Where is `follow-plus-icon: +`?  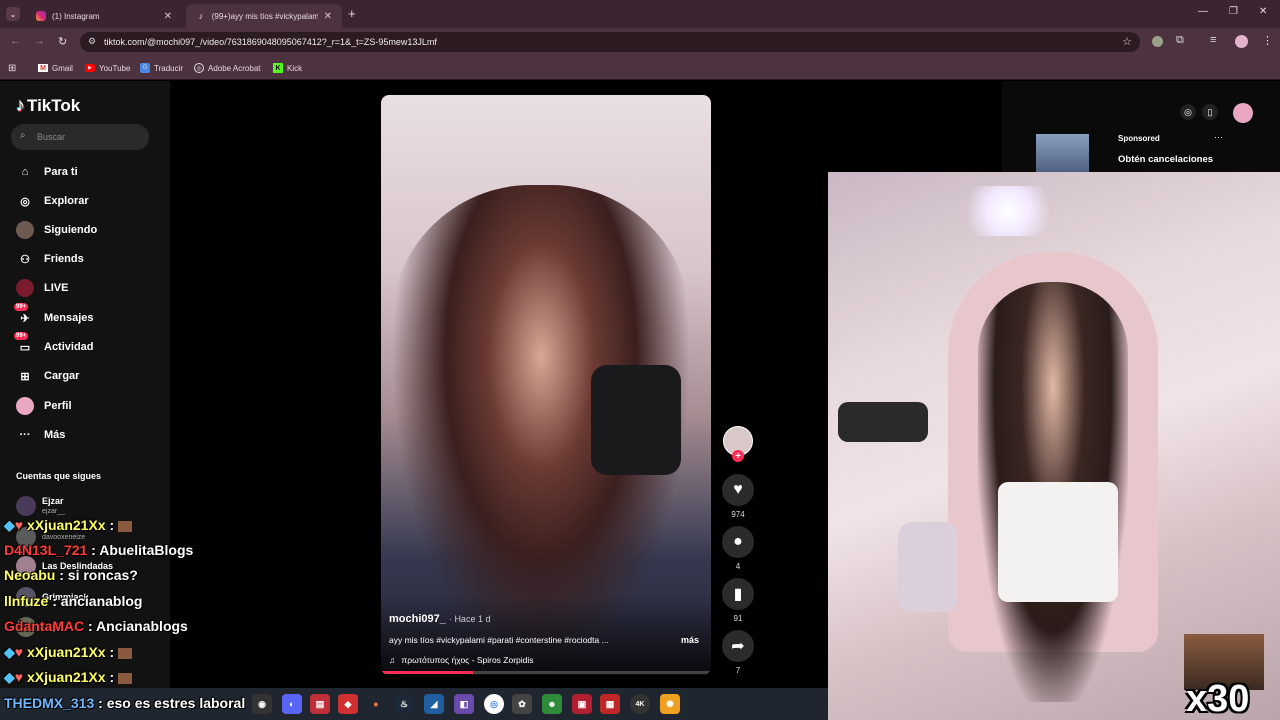 follow-plus-icon: + is located at coordinates (738, 456).